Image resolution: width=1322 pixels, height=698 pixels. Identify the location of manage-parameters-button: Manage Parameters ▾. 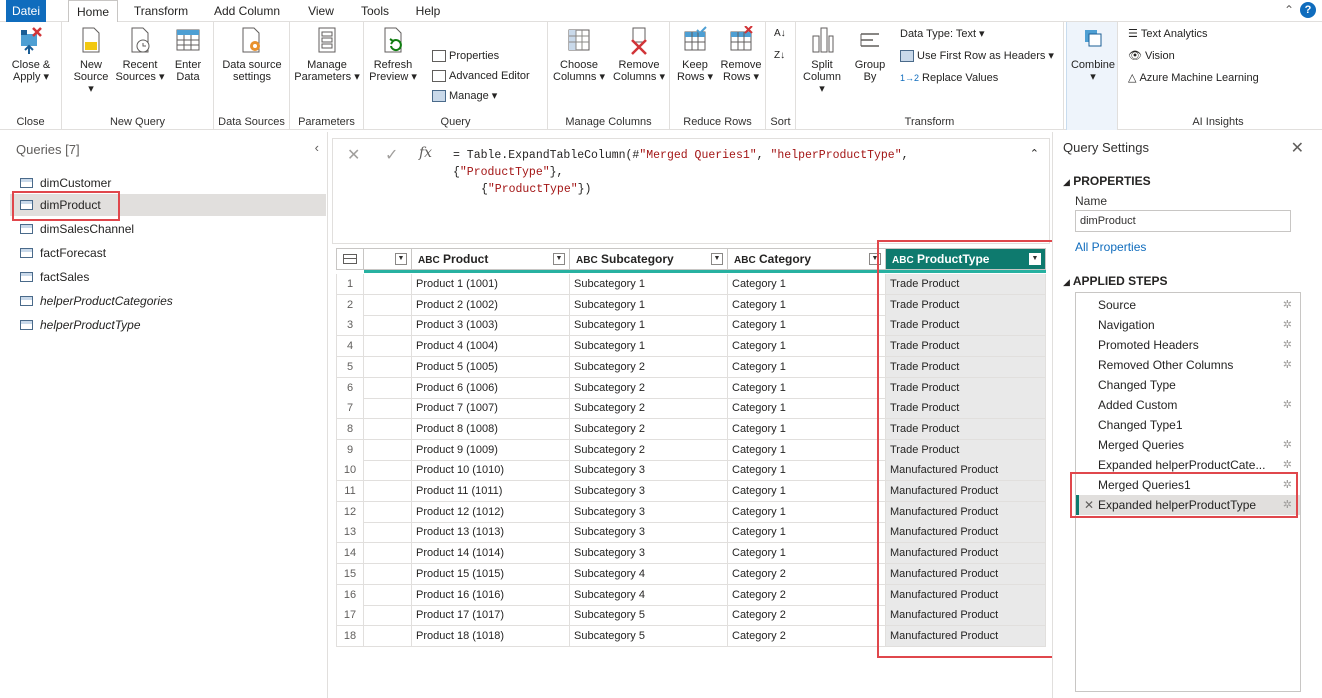
(327, 54).